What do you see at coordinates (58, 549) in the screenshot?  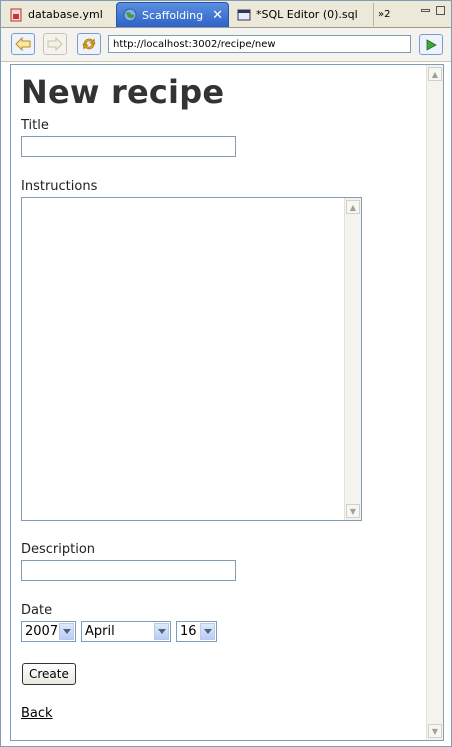 I see `description-label: Description` at bounding box center [58, 549].